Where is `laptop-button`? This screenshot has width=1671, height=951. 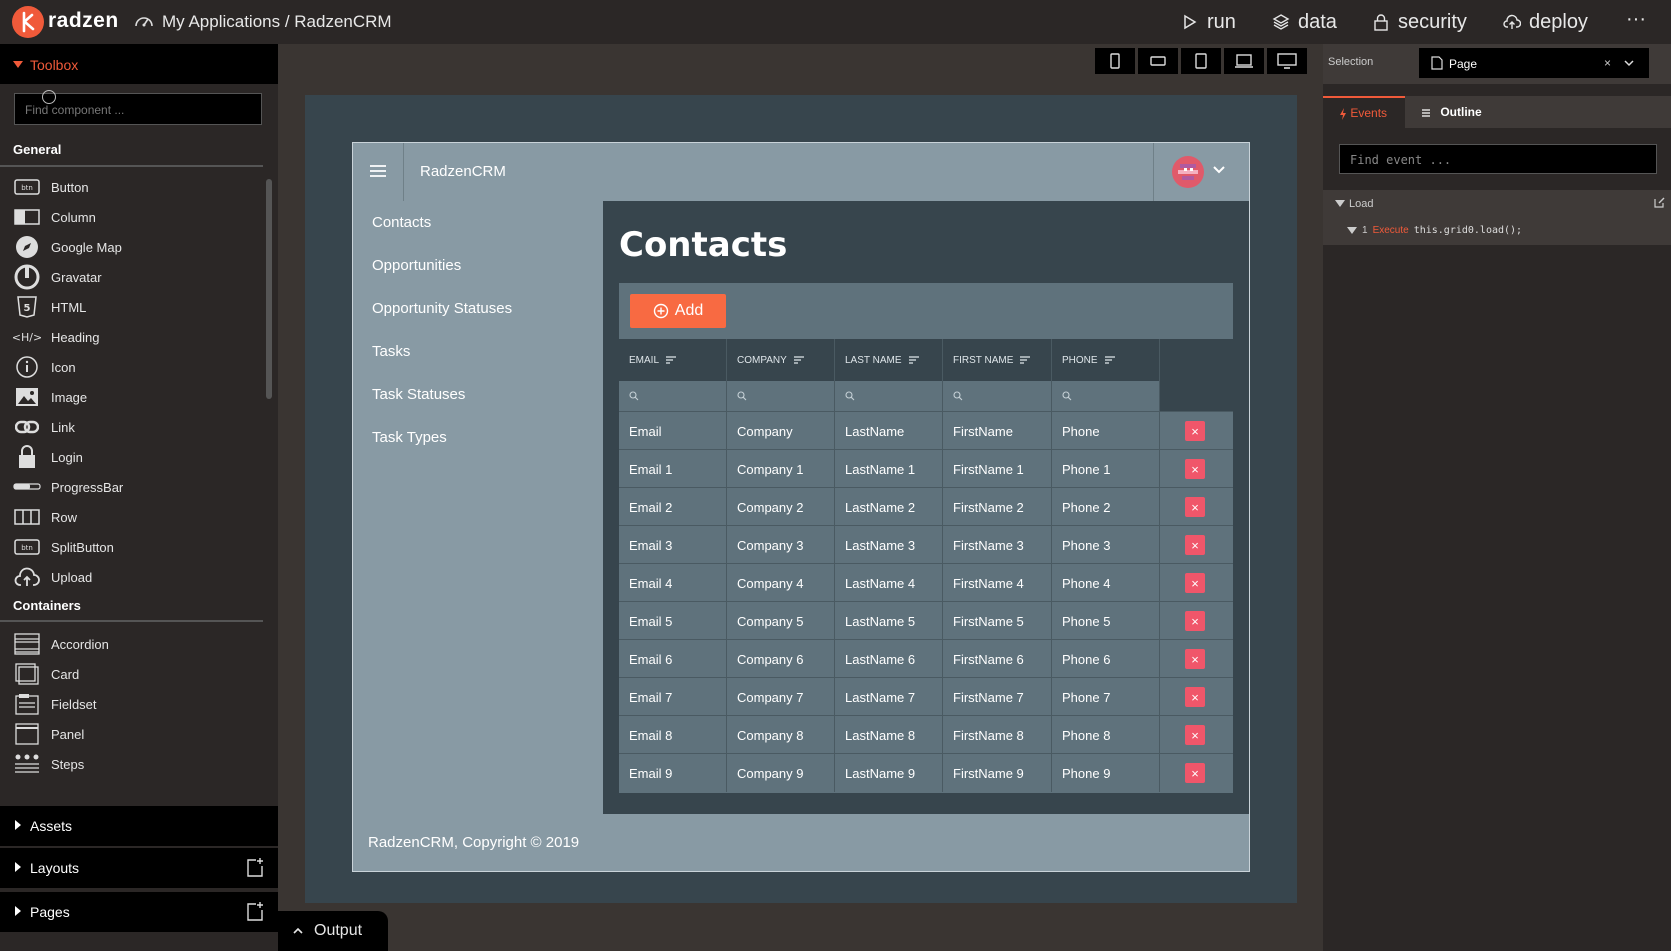
laptop-button is located at coordinates (1244, 61).